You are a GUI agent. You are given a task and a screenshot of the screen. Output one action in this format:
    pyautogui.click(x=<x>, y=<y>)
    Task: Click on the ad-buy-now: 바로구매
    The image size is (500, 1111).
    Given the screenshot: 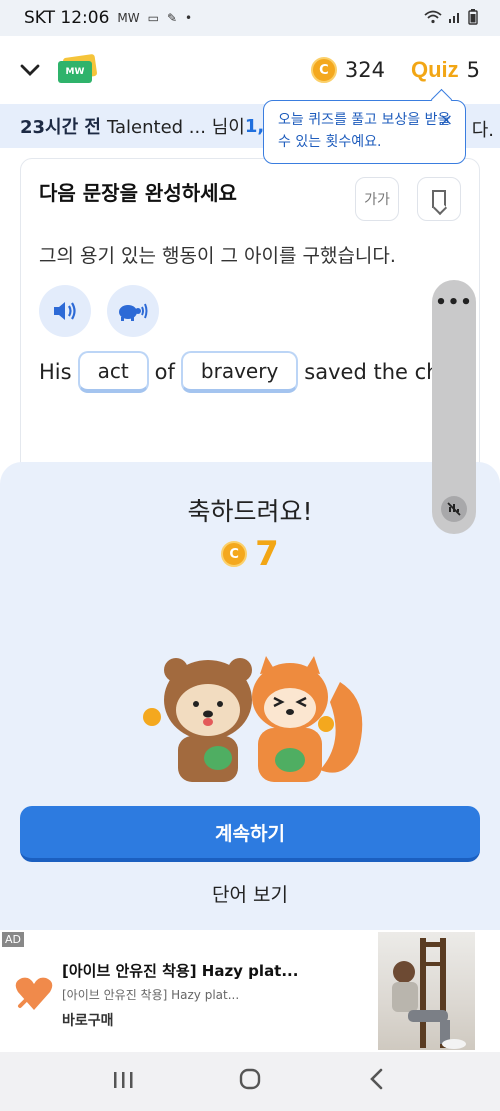 What is the action you would take?
    pyautogui.click(x=88, y=1020)
    